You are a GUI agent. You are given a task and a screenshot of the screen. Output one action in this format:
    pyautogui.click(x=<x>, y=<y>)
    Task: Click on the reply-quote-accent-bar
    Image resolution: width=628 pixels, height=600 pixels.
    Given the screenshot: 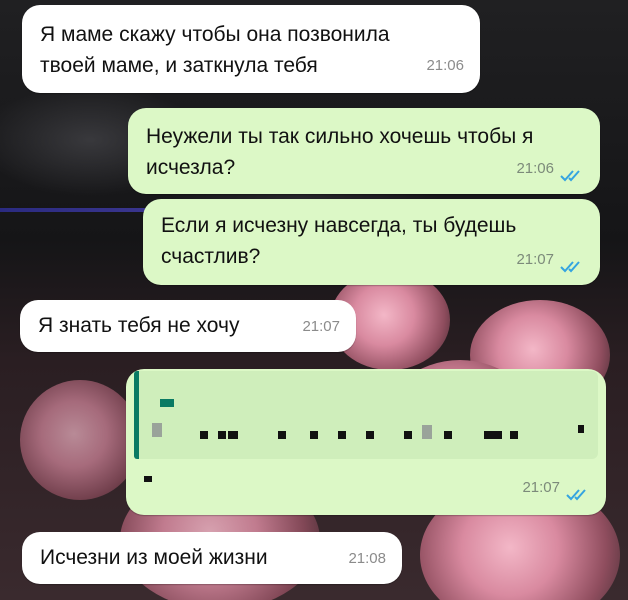 What is the action you would take?
    pyautogui.click(x=136, y=415)
    